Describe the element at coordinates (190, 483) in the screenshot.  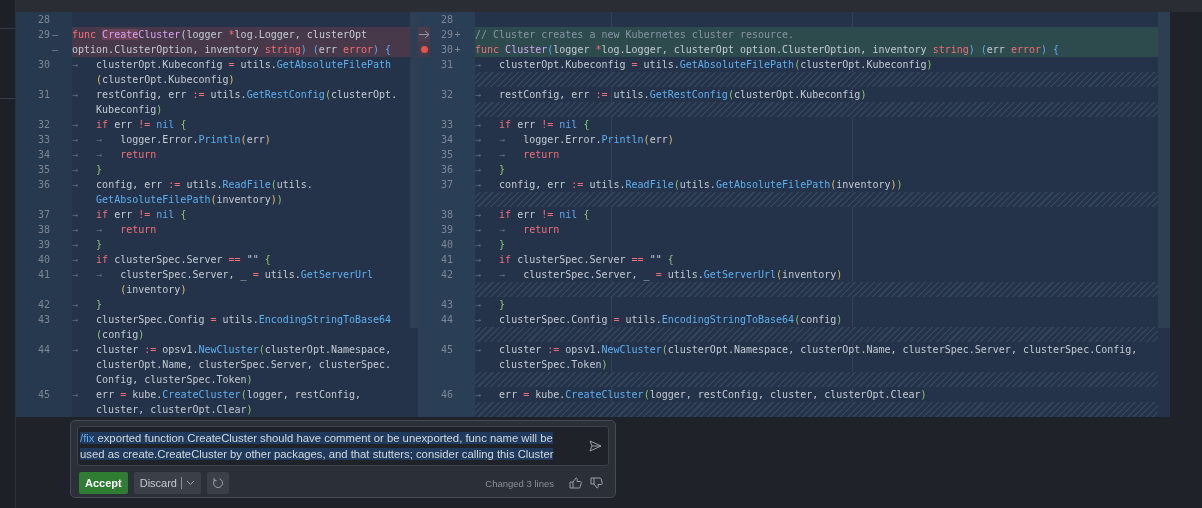
I see `chevron-down-icon` at that location.